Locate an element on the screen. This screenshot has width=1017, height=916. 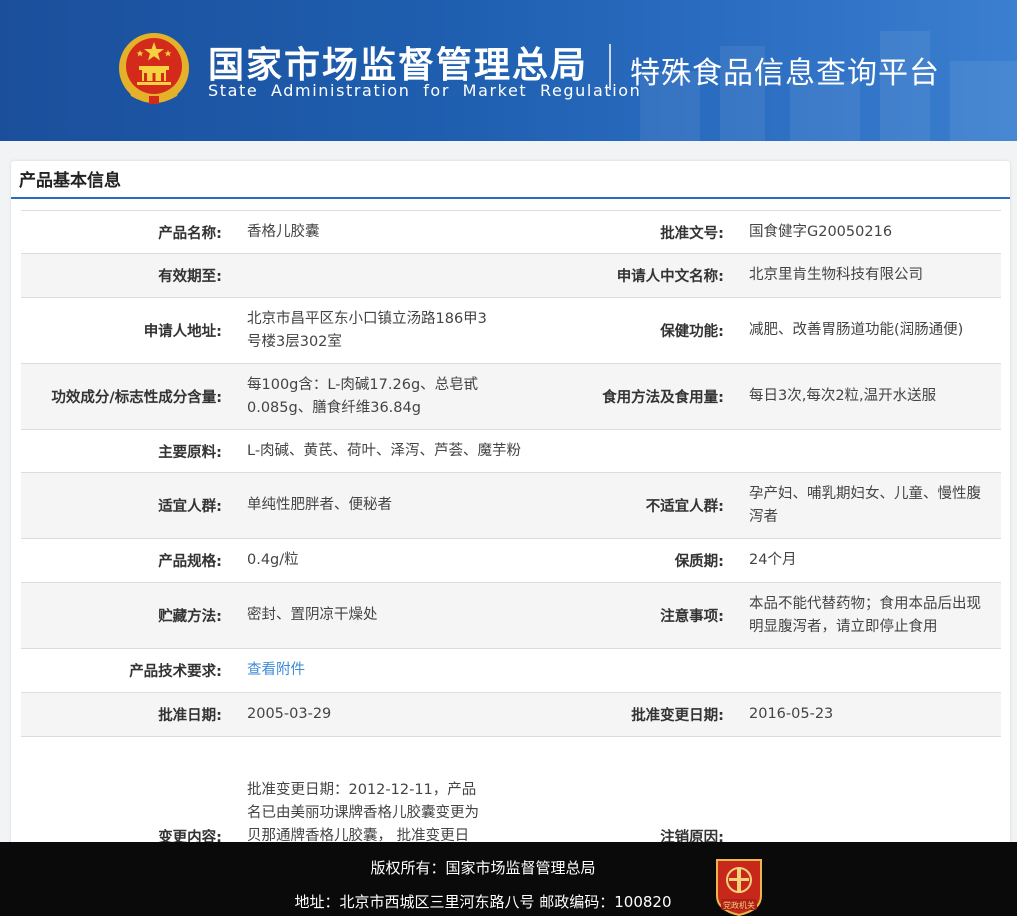
shelf-life-value: 24个月 is located at coordinates (773, 560).